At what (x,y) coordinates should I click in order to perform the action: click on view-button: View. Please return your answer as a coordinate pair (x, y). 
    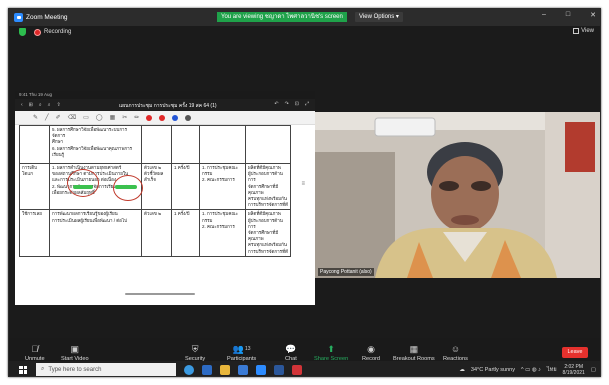
    Looking at the image, I should click on (583, 31).